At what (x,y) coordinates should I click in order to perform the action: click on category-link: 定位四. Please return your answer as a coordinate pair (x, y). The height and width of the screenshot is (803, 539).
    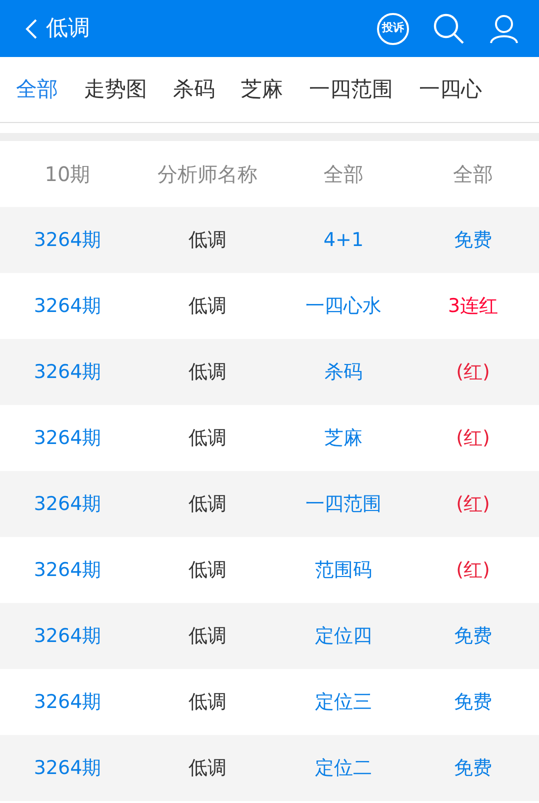
    Looking at the image, I should click on (343, 635).